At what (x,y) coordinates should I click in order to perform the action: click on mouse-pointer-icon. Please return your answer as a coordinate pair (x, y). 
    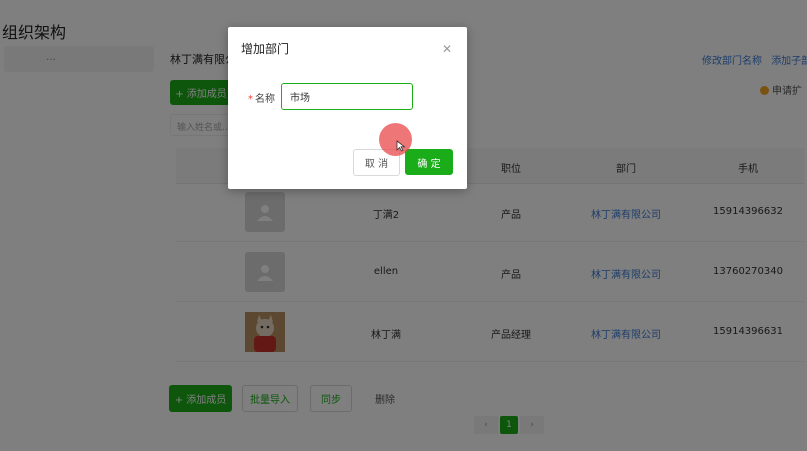
    Looking at the image, I should click on (401, 146).